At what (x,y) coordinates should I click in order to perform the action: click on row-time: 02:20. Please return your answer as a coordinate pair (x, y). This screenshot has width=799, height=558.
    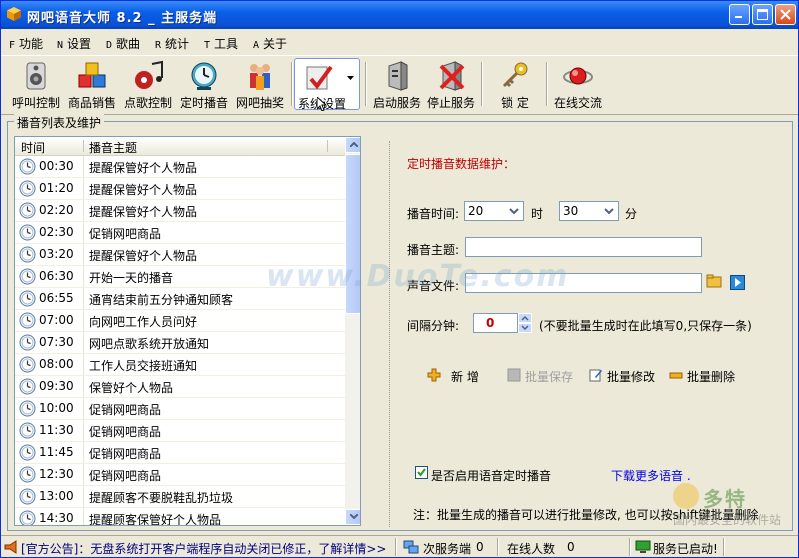
    Looking at the image, I should click on (56, 210).